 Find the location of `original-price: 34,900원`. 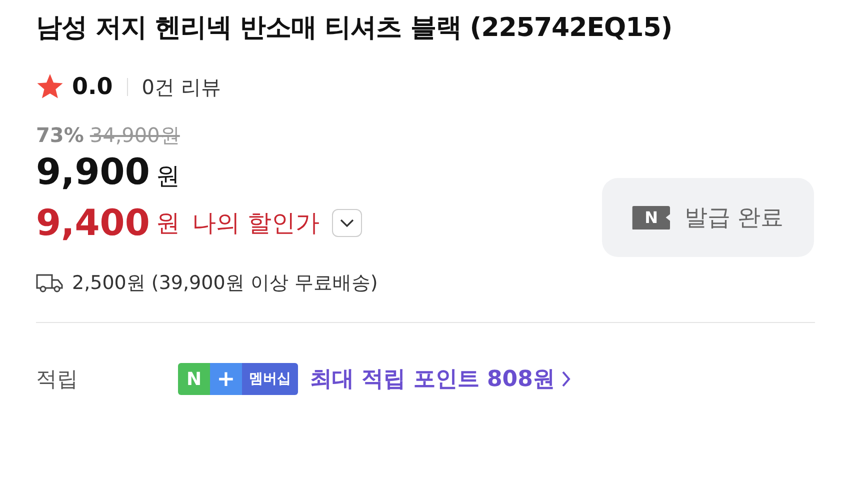

original-price: 34,900원 is located at coordinates (135, 135).